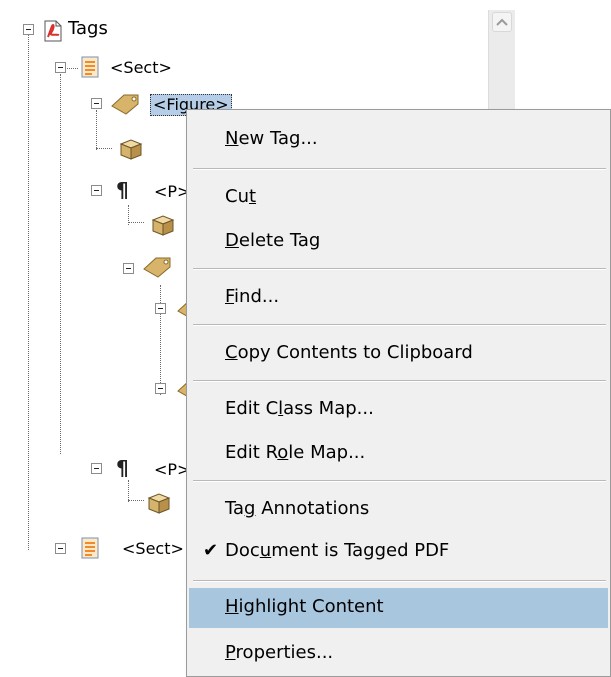 This screenshot has height=677, width=611. What do you see at coordinates (304, 606) in the screenshot?
I see `menu-item-label: Highlight Content` at bounding box center [304, 606].